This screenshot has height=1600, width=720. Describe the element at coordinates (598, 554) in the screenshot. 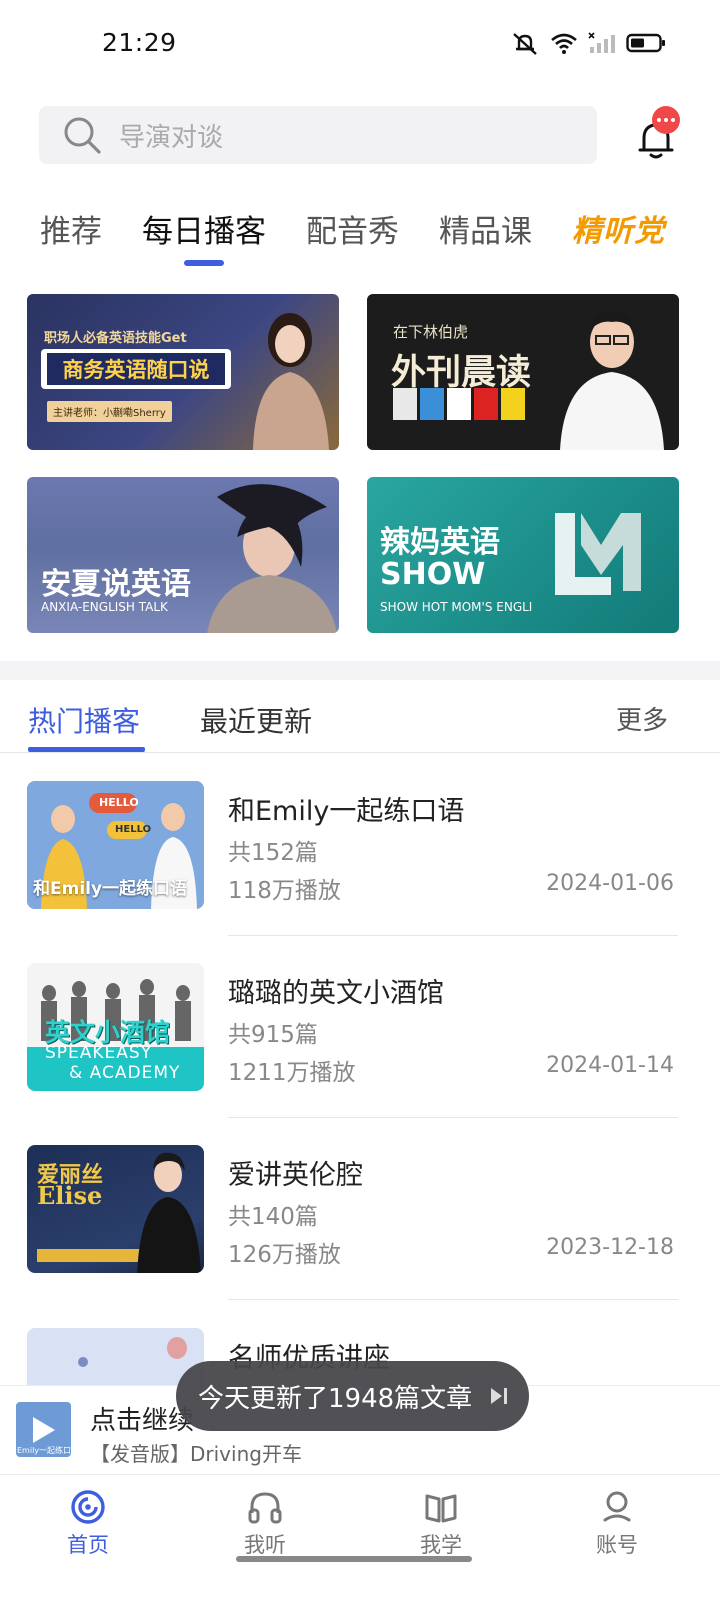

I see `lm-logo-icon` at that location.